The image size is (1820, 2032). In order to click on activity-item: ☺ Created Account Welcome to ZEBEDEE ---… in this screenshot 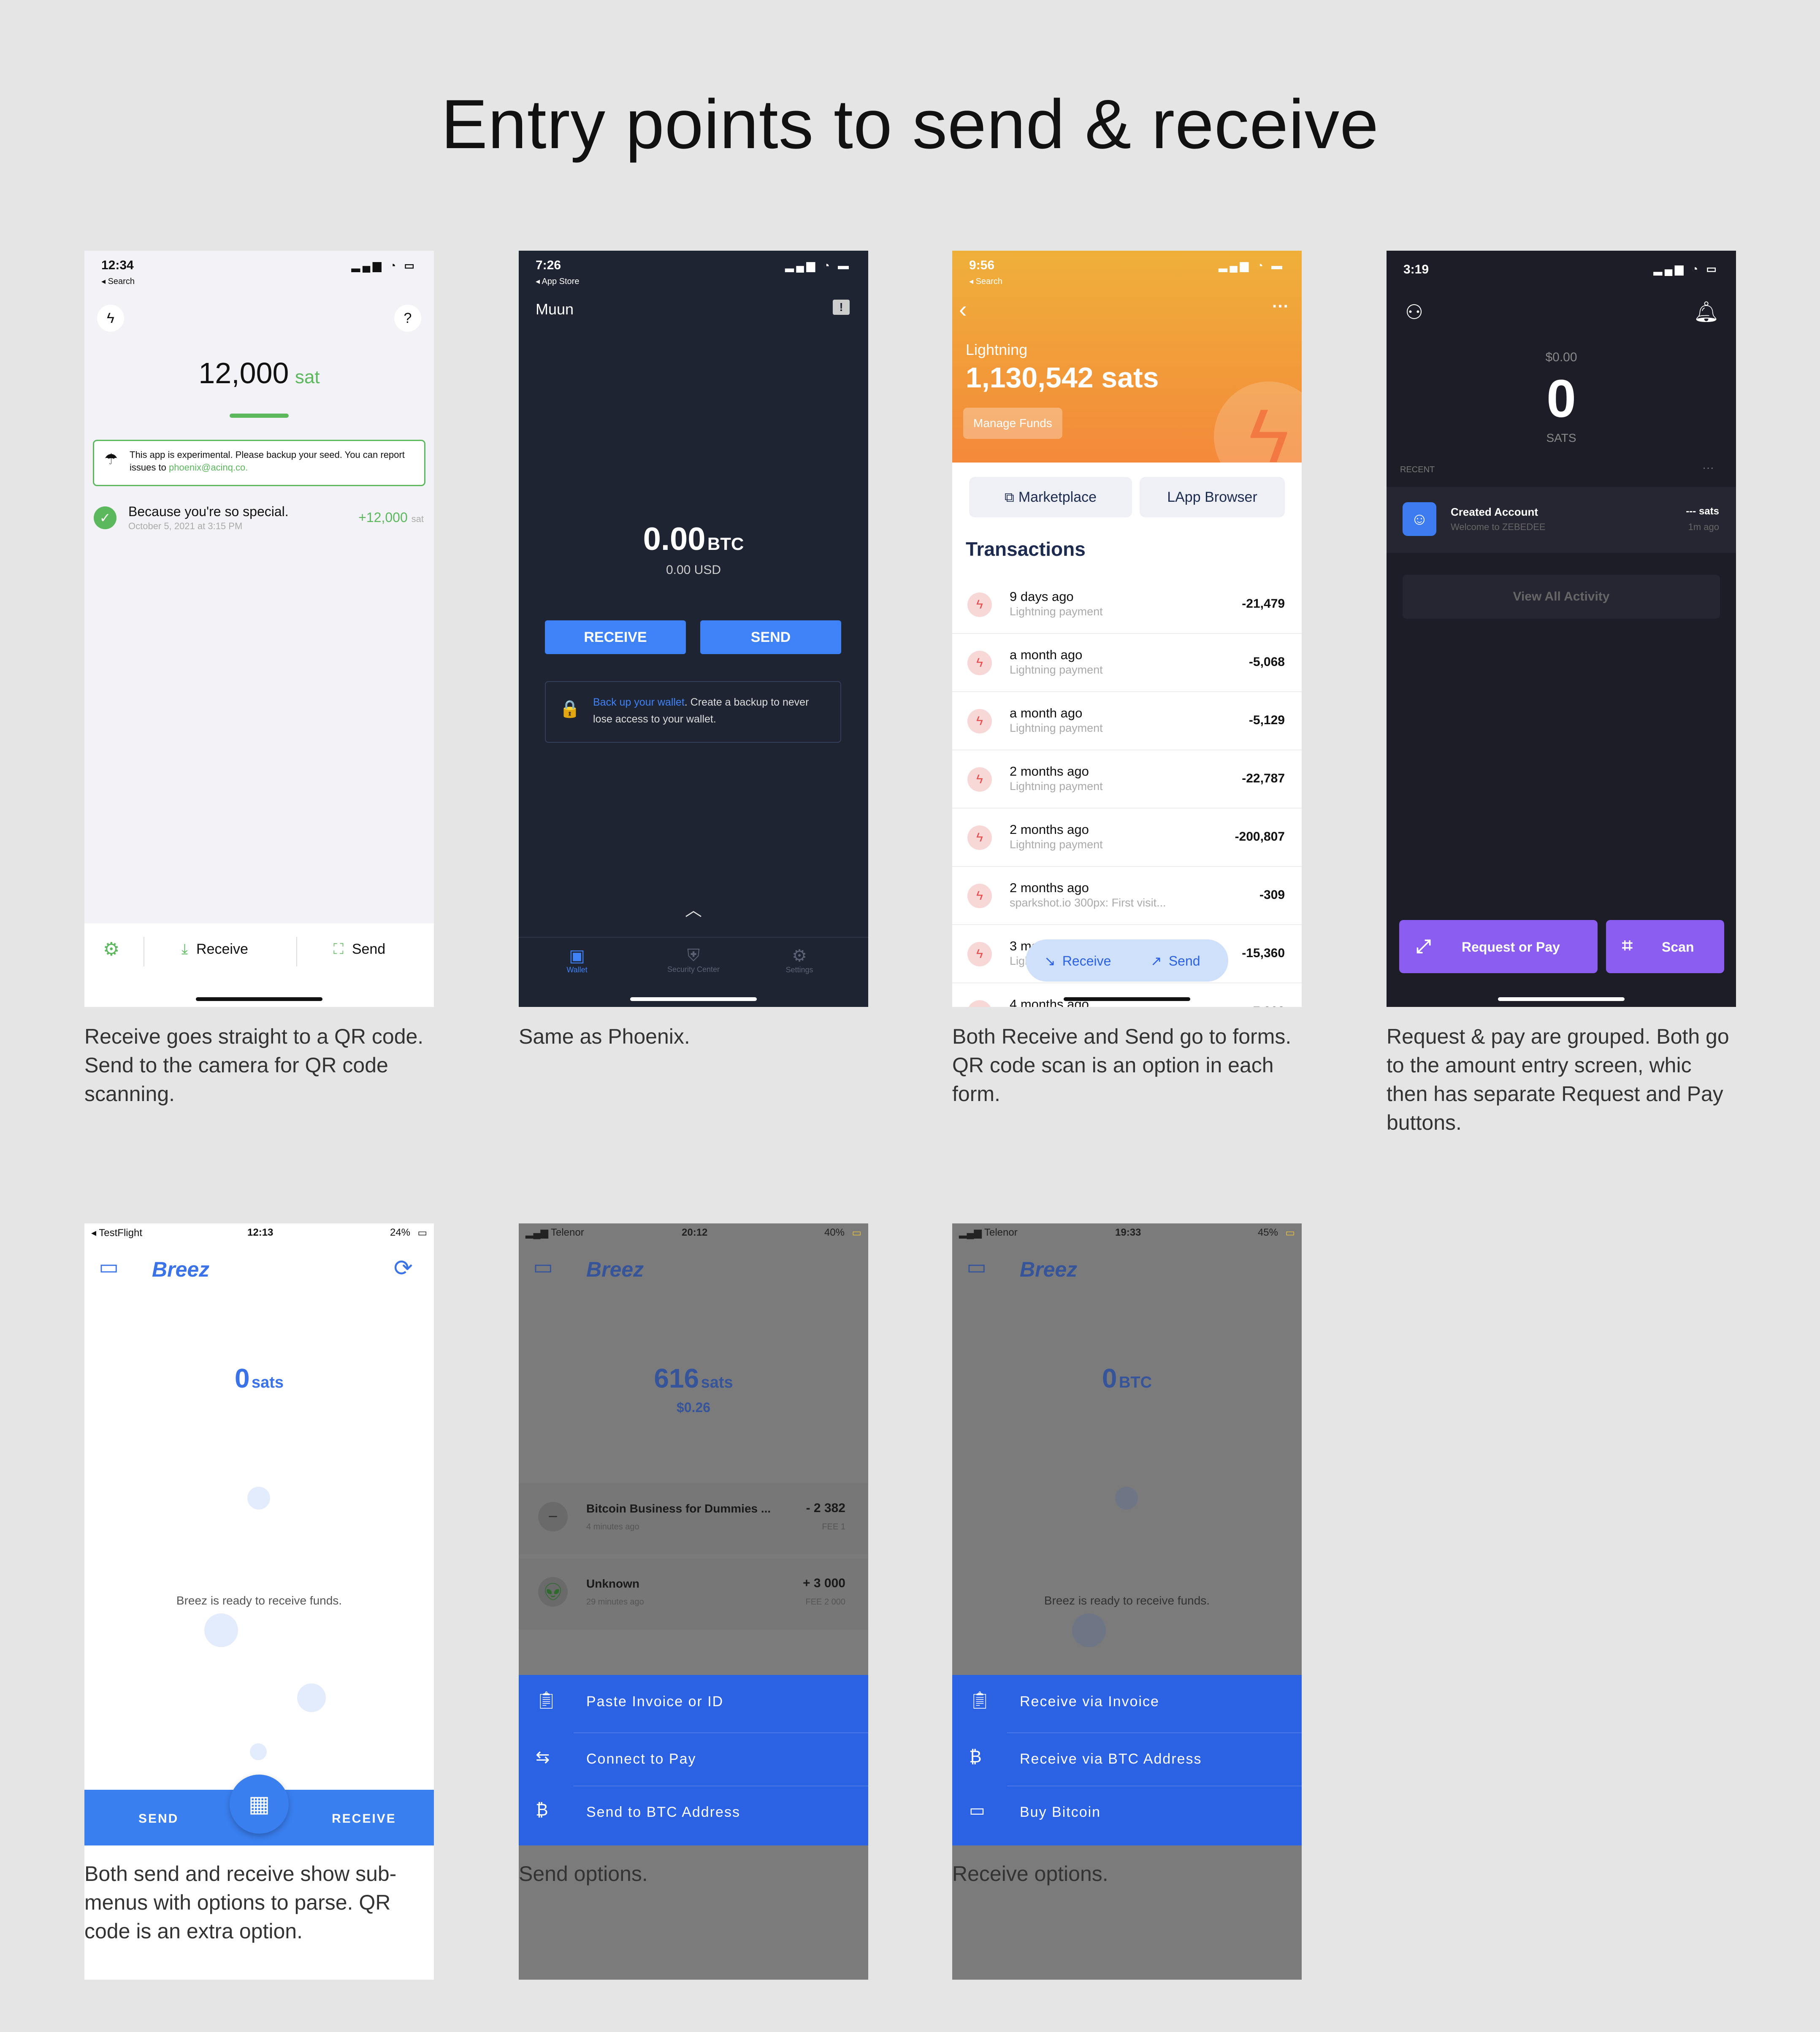, I will do `click(1561, 520)`.